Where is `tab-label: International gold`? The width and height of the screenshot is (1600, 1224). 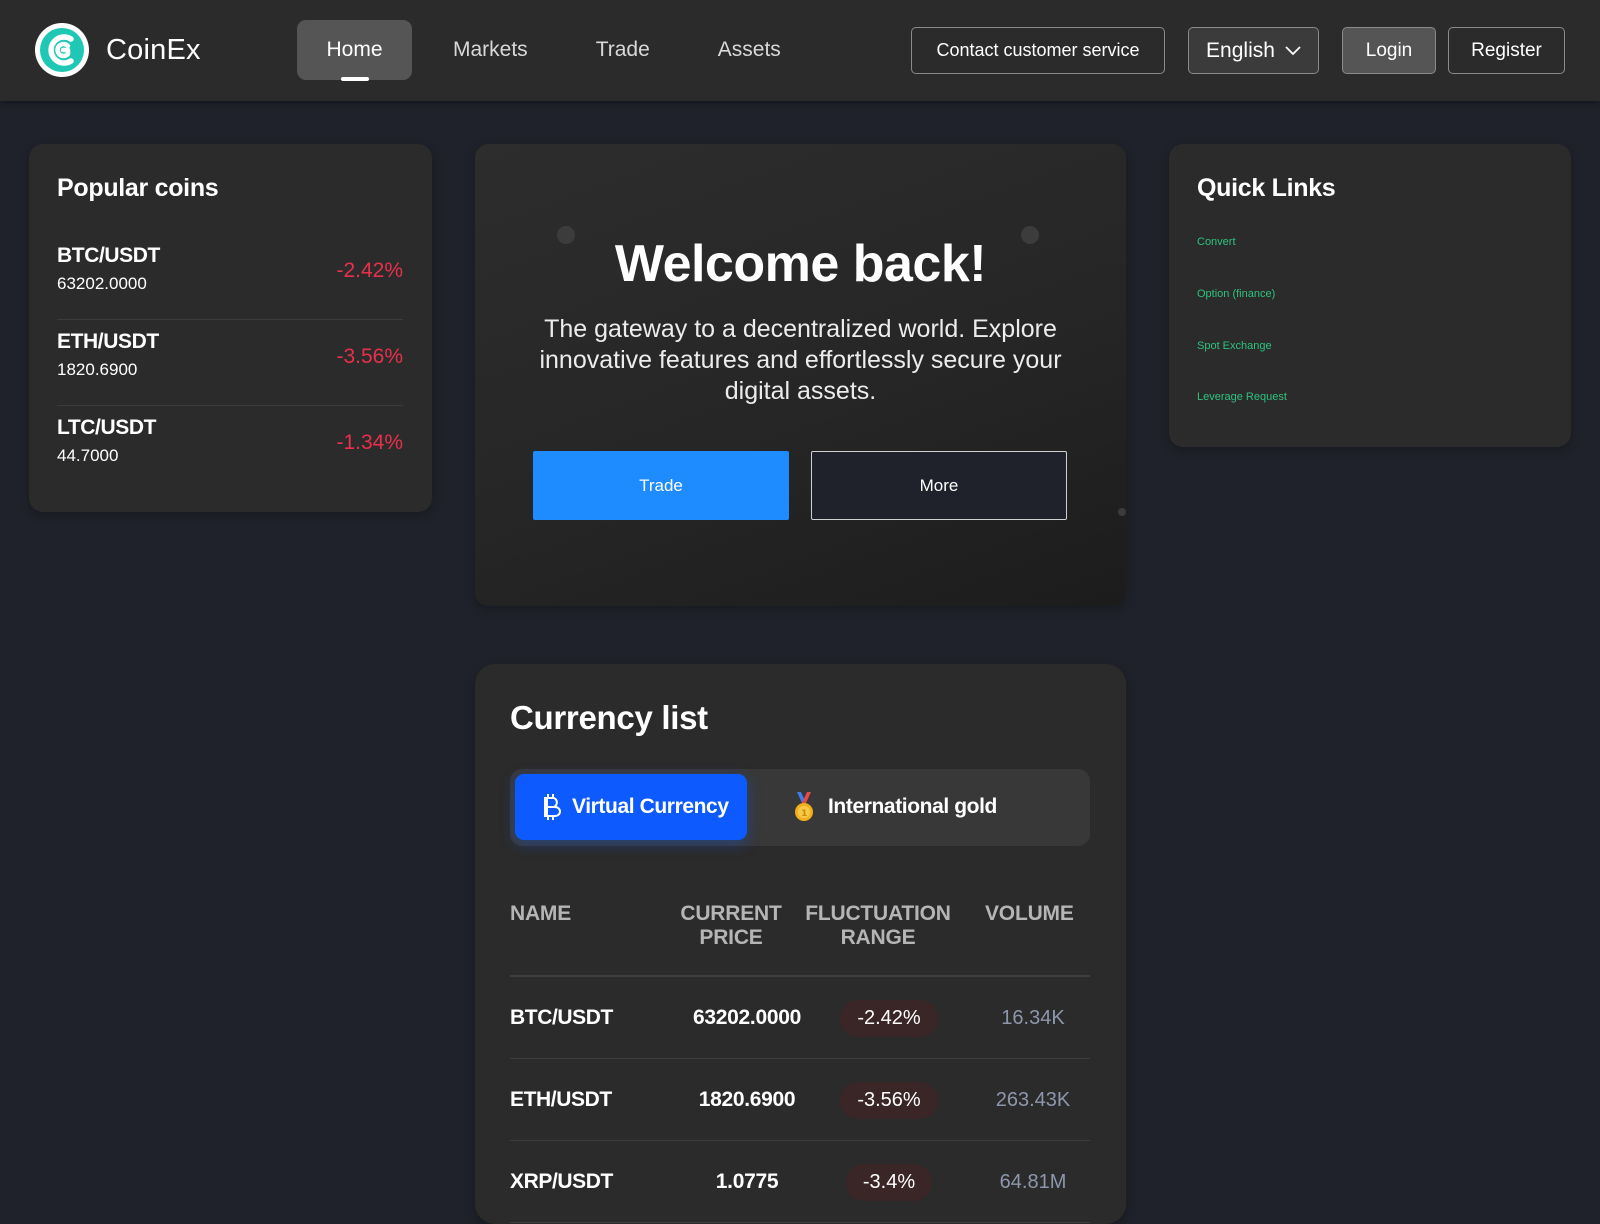 tab-label: International gold is located at coordinates (912, 806).